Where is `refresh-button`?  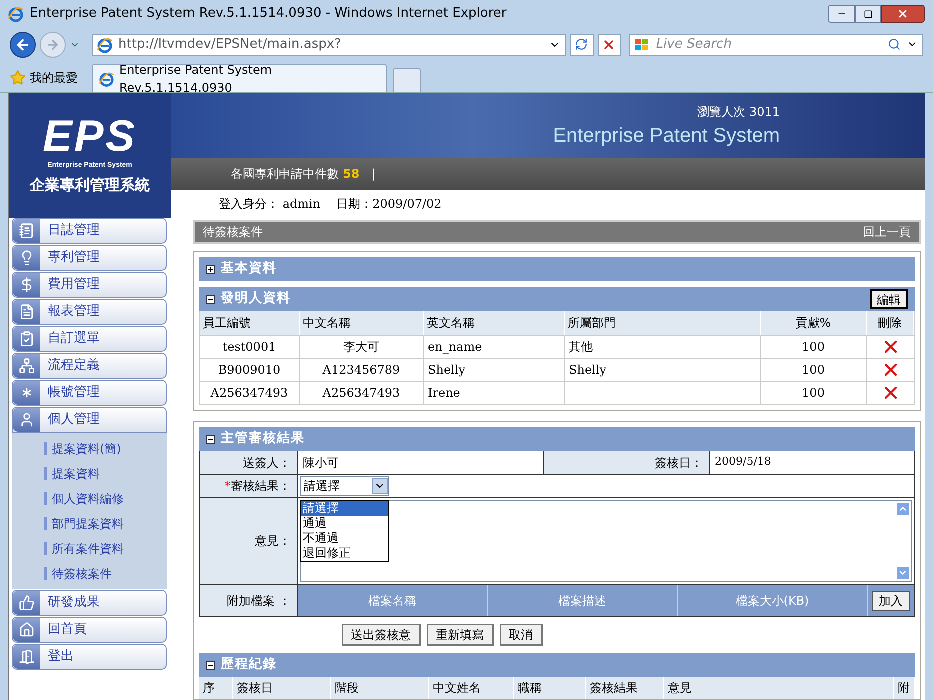
refresh-button is located at coordinates (582, 45).